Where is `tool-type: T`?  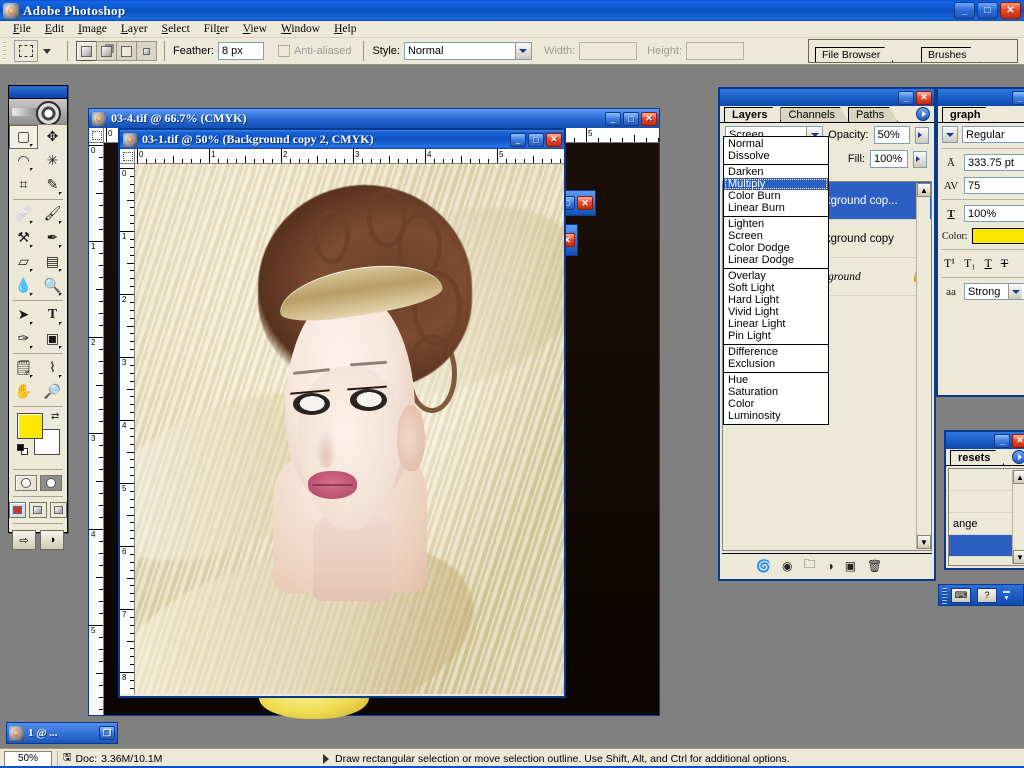
tool-type: T is located at coordinates (52, 315).